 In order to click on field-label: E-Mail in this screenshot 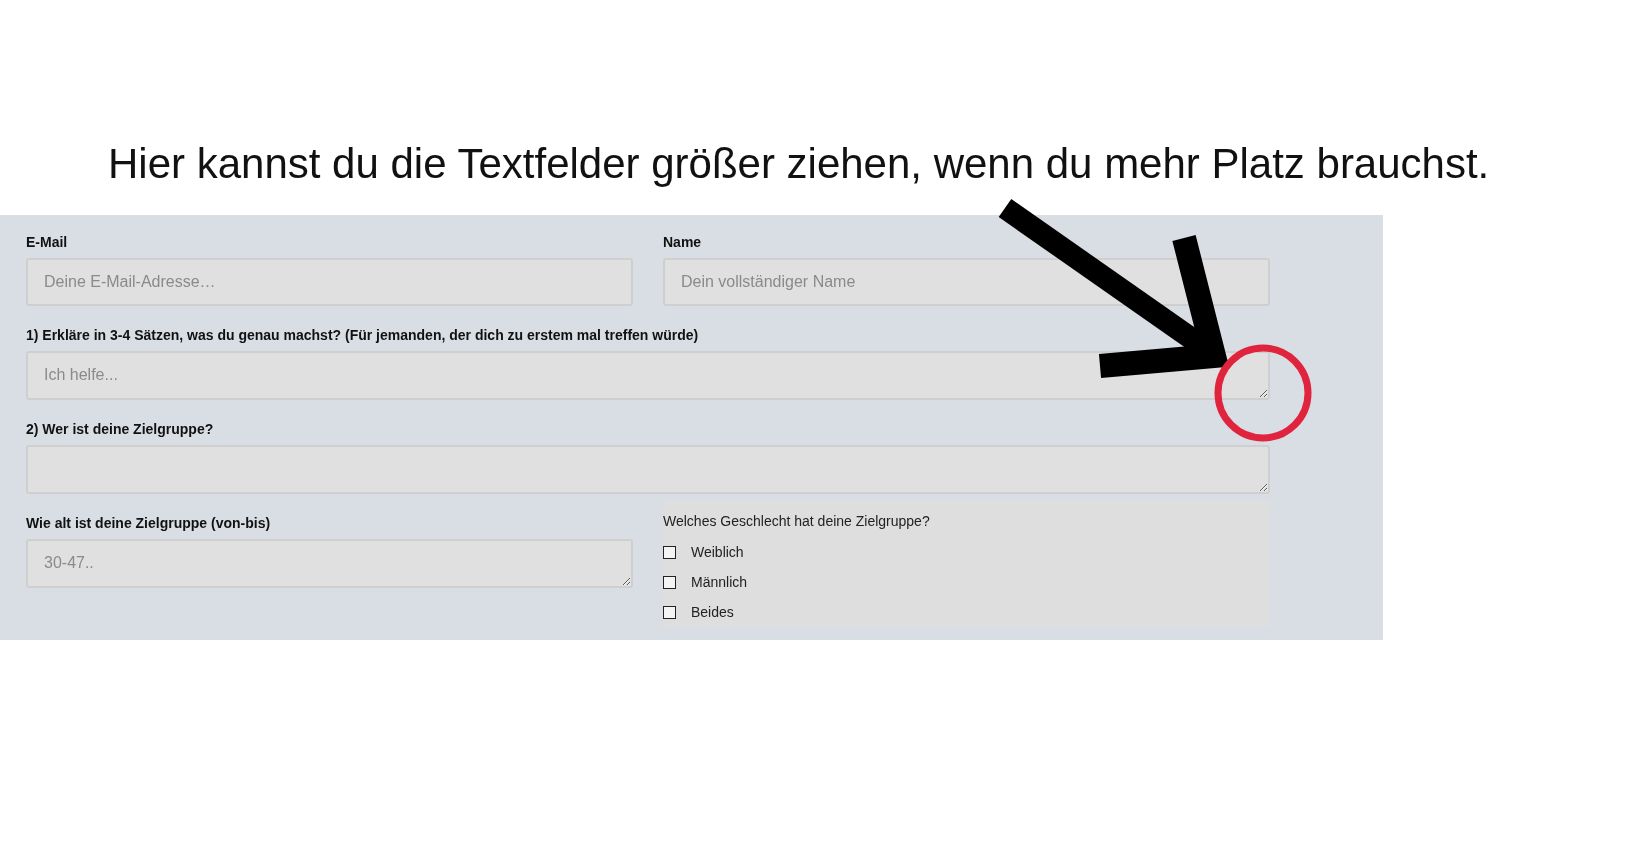, I will do `click(47, 242)`.